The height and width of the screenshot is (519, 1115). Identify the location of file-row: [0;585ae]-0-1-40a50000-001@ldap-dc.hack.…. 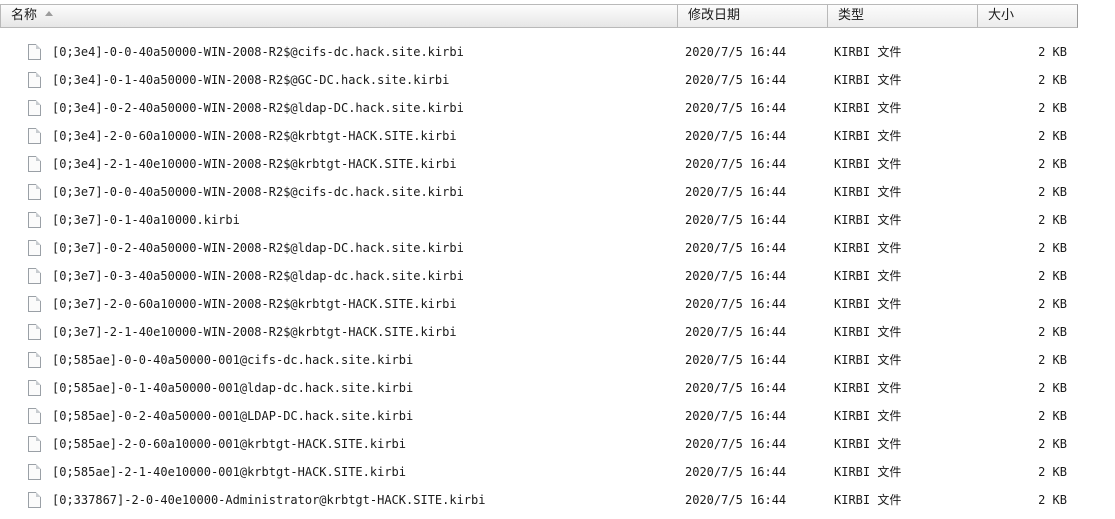
(557, 388).